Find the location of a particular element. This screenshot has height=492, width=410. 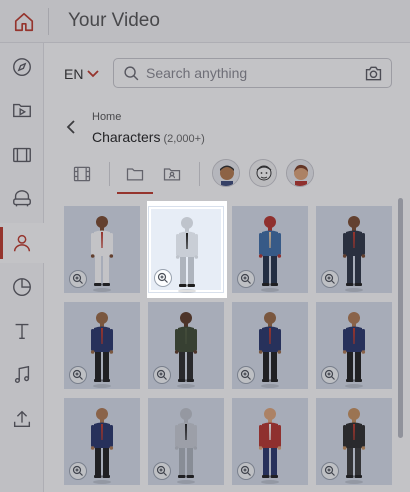

sidebar-item-props is located at coordinates (22, 199).